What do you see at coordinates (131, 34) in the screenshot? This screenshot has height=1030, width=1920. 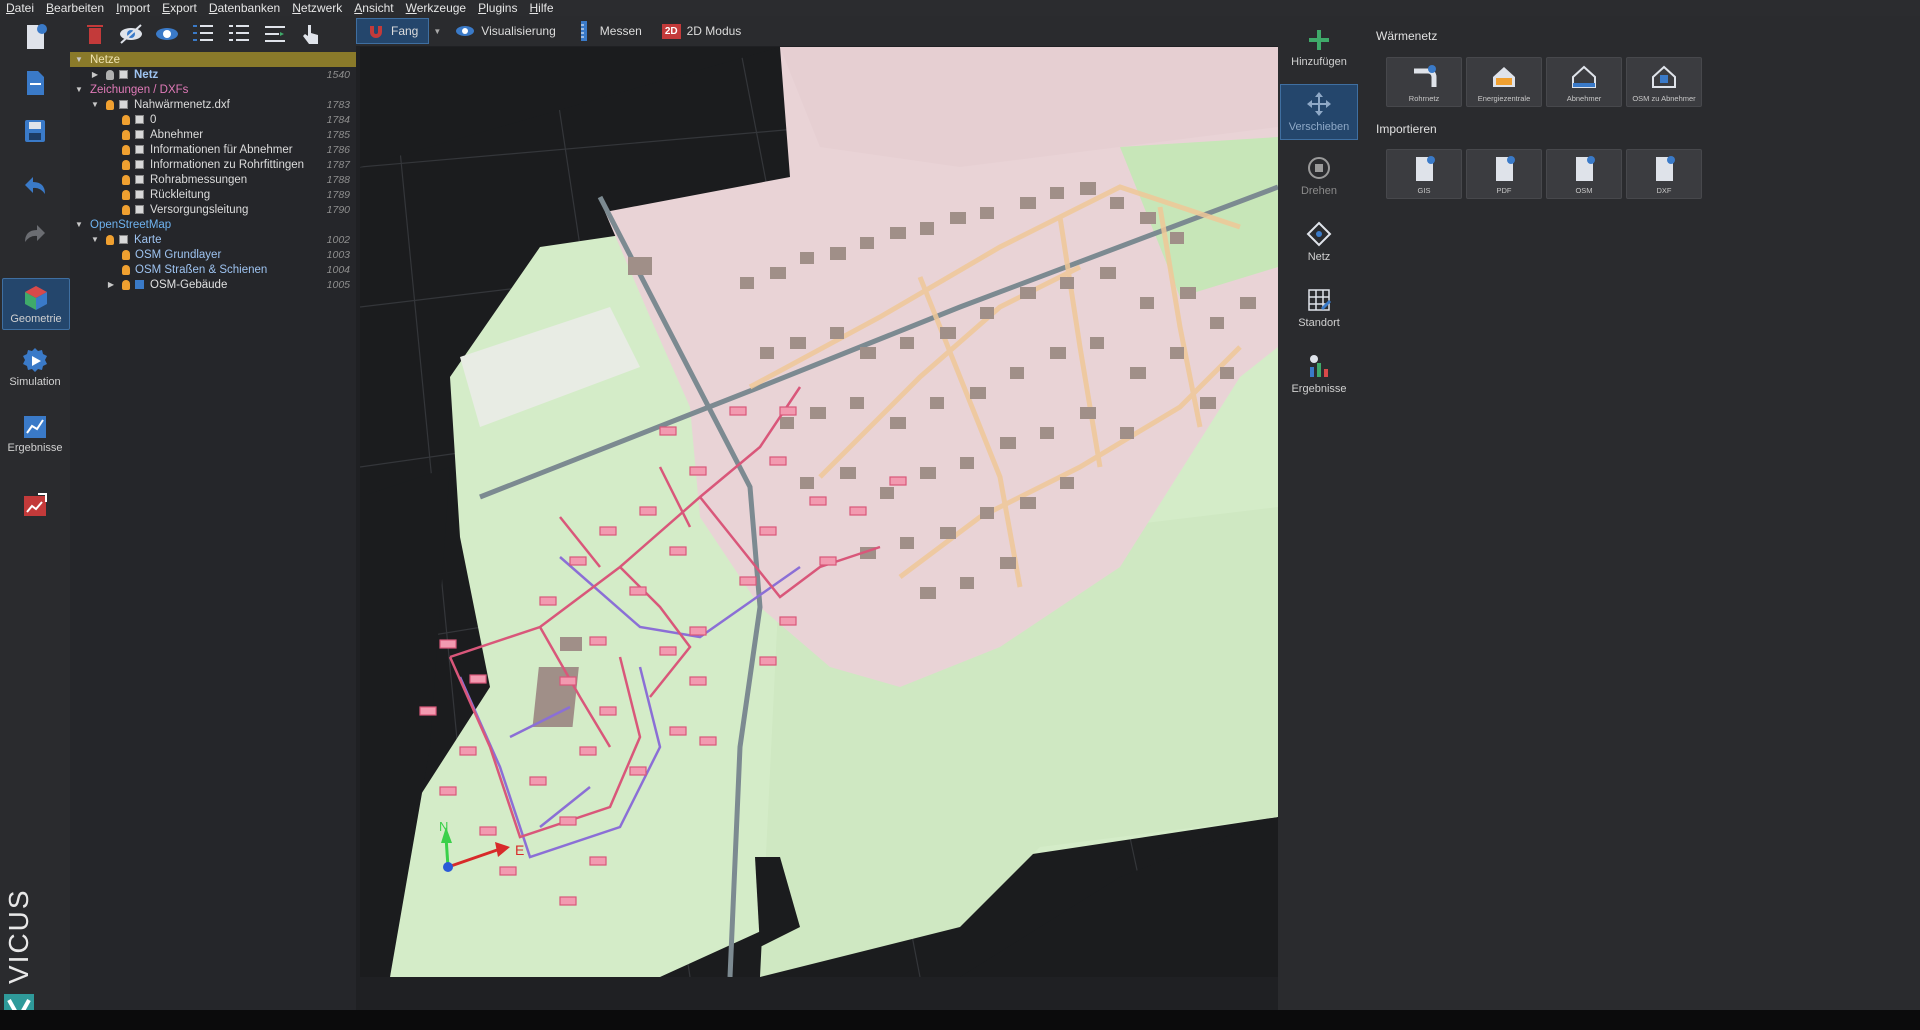 I see `hide-icon` at bounding box center [131, 34].